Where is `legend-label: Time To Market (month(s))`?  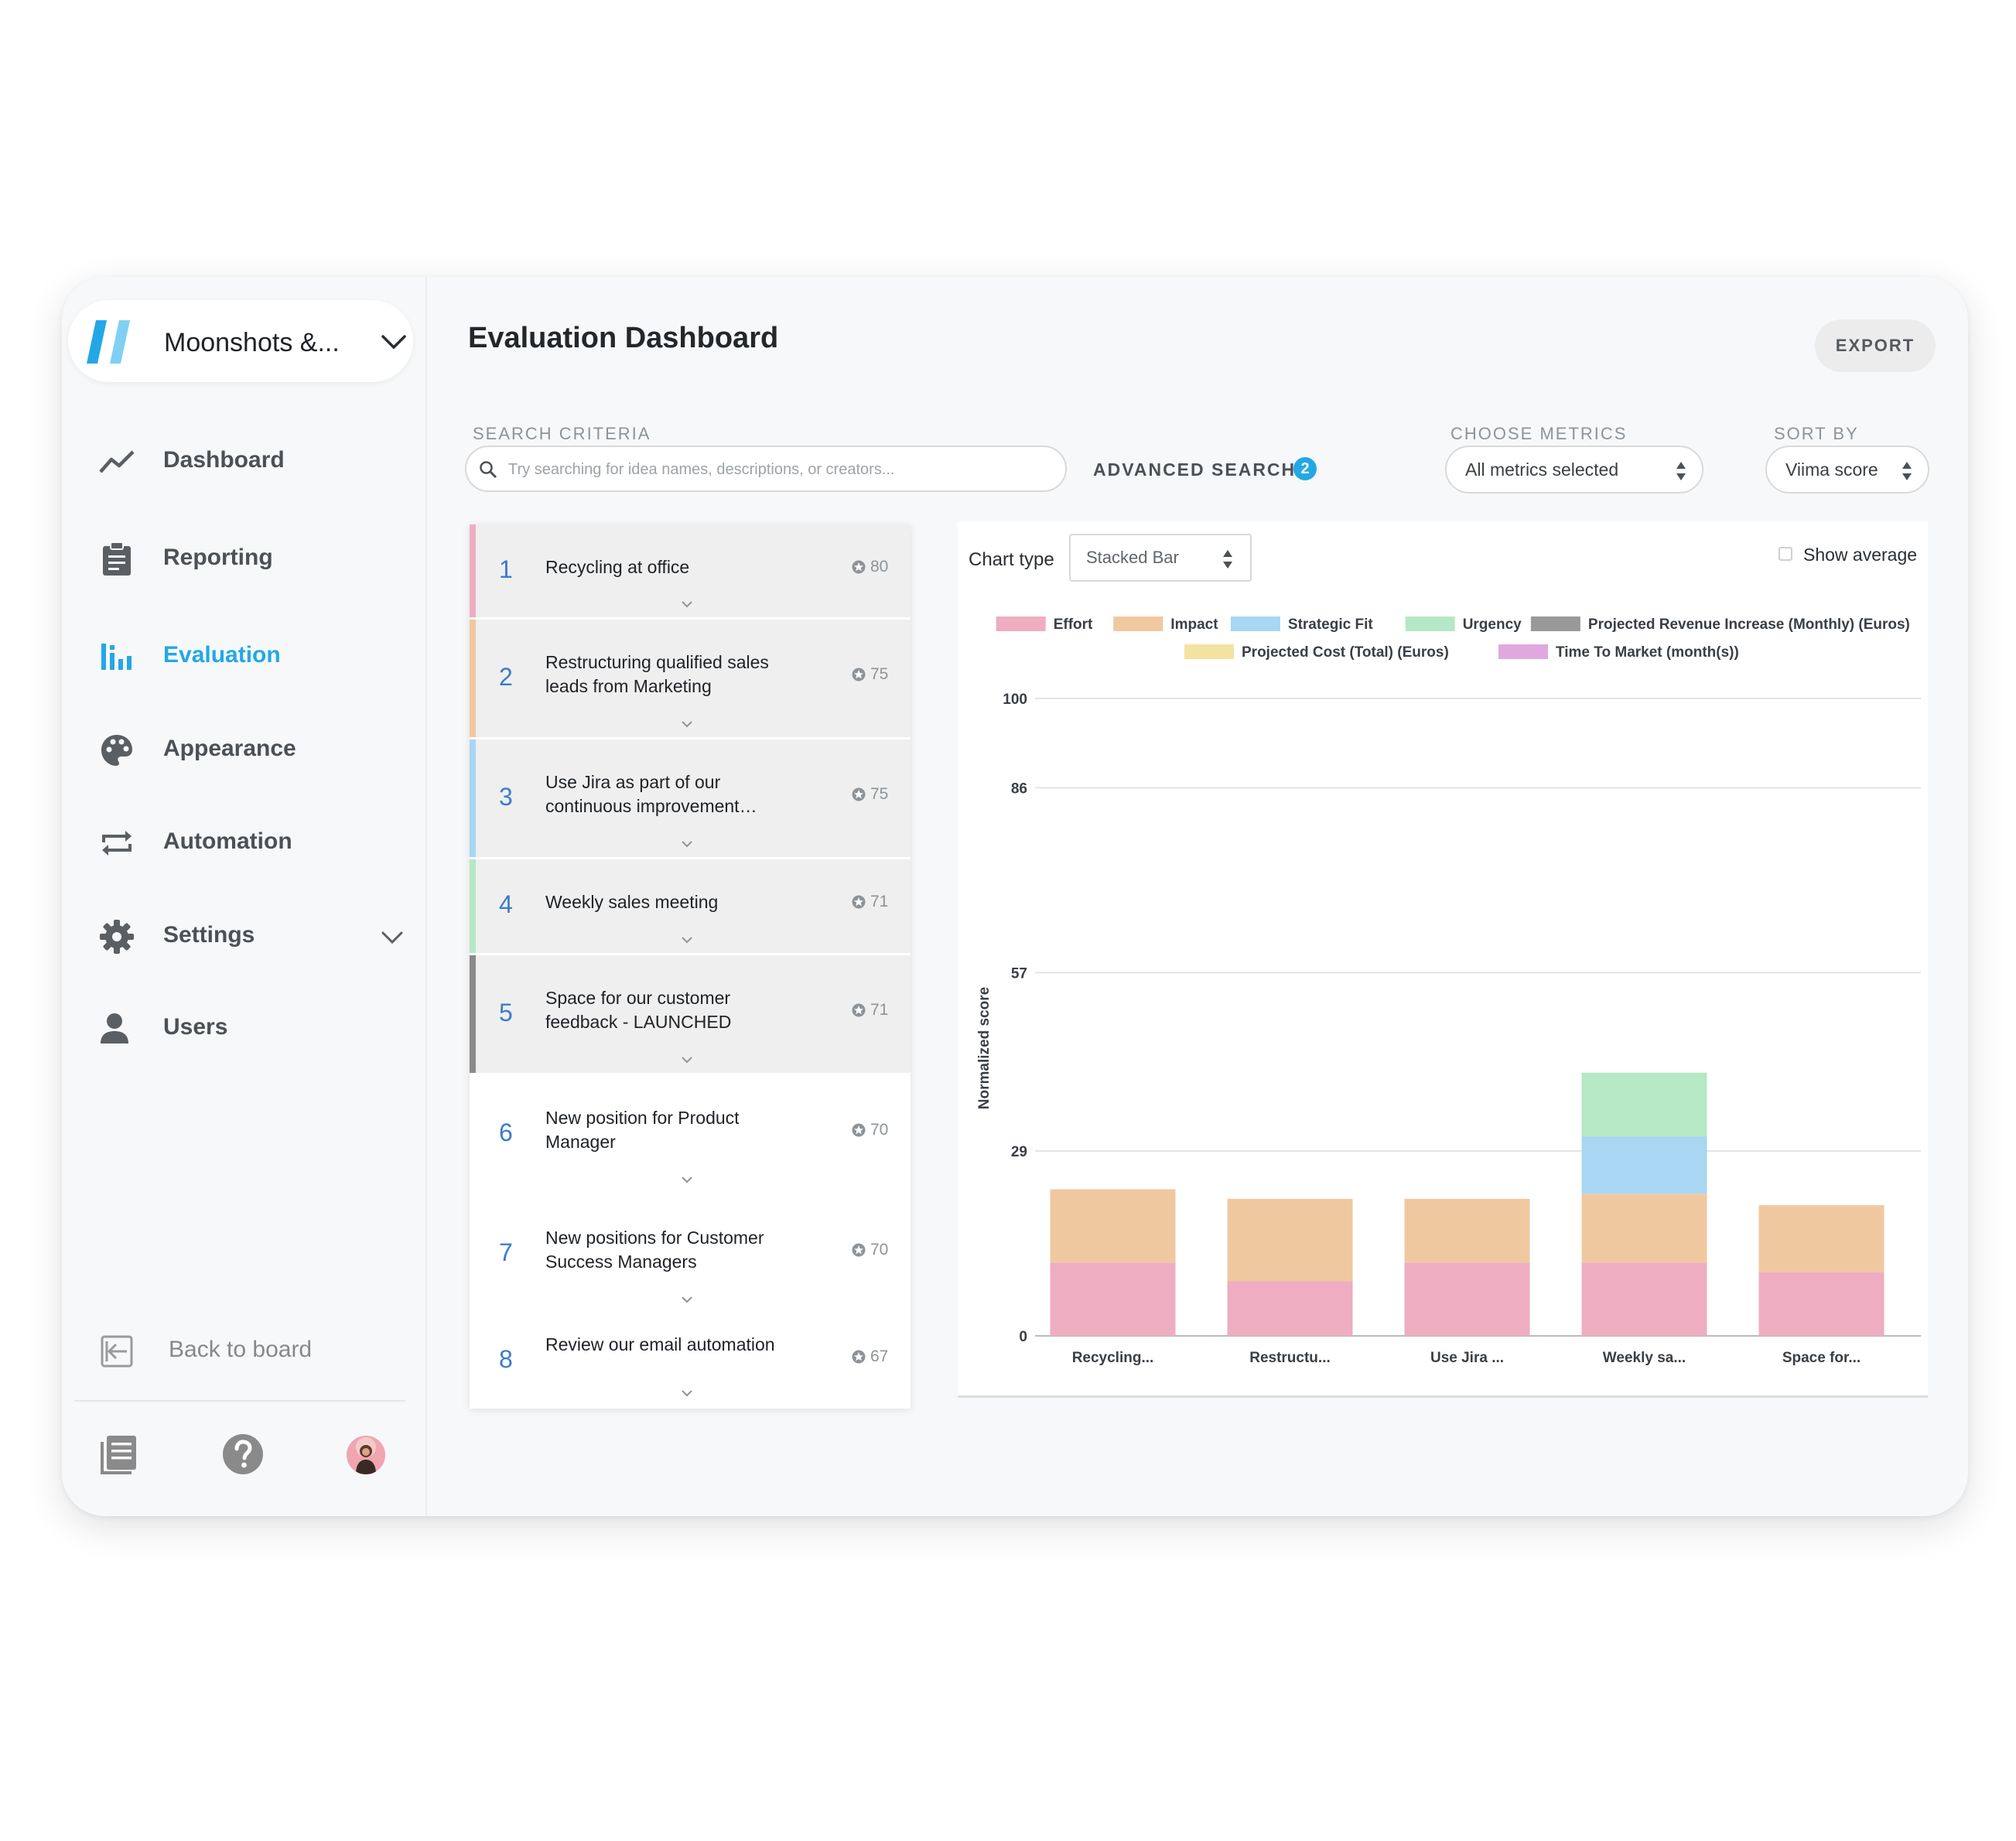 legend-label: Time To Market (month(s)) is located at coordinates (1647, 652).